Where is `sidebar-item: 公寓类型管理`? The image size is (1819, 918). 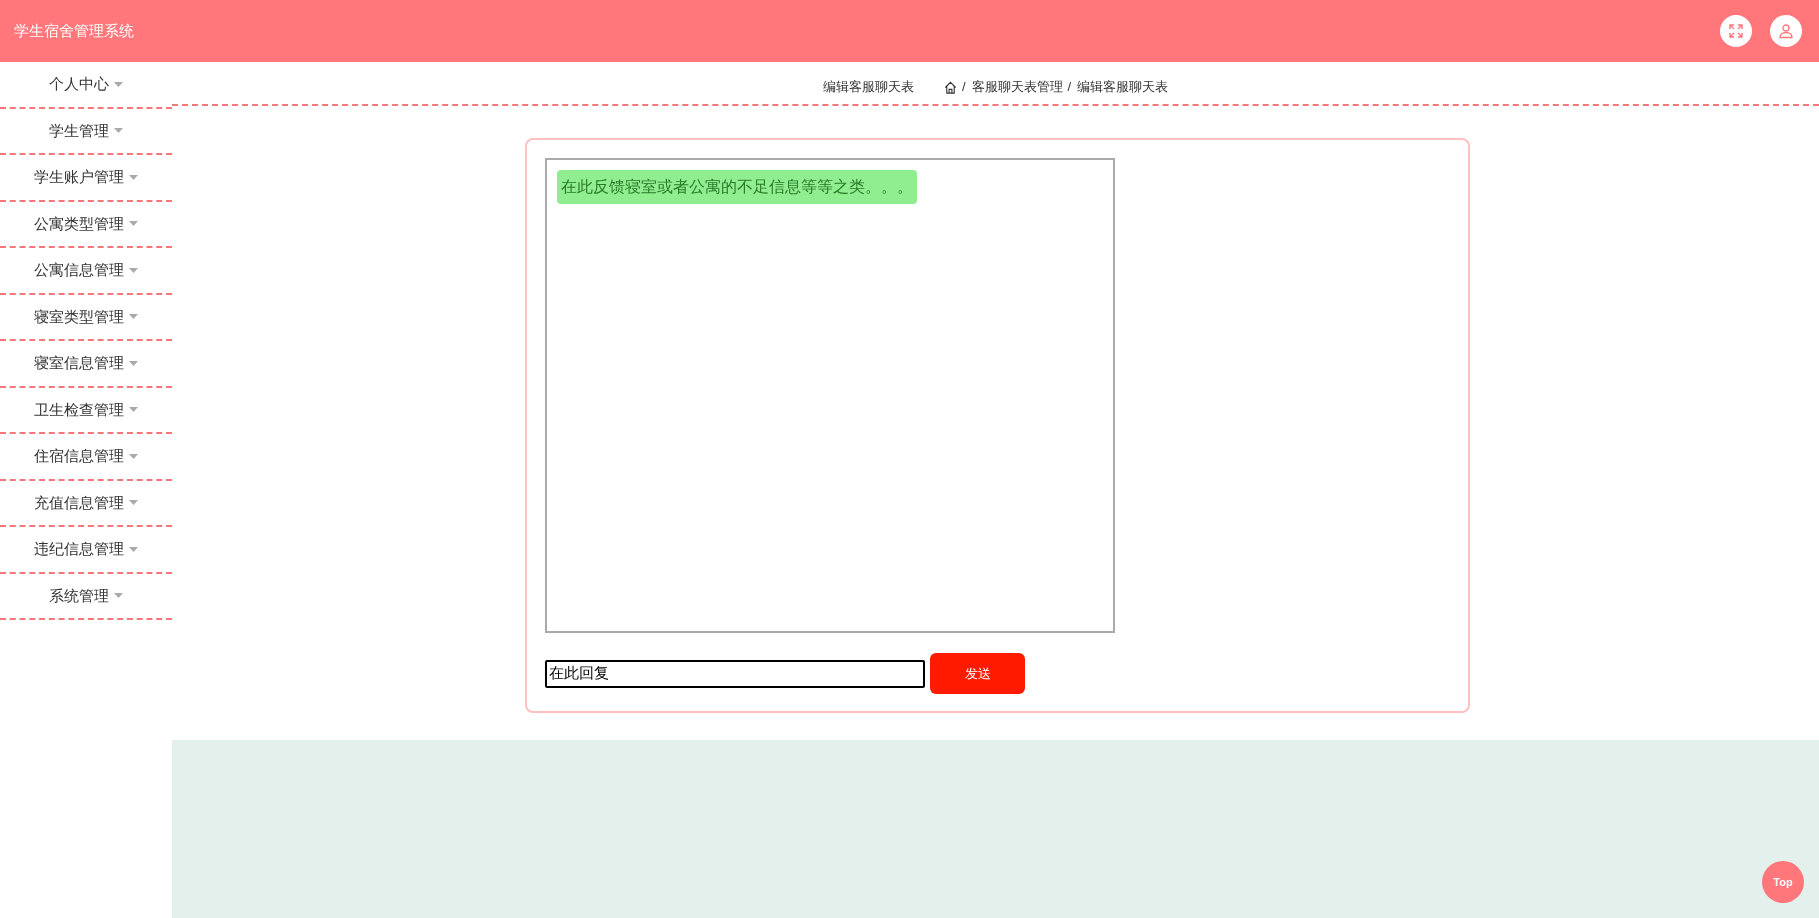 sidebar-item: 公寓类型管理 is located at coordinates (86, 224).